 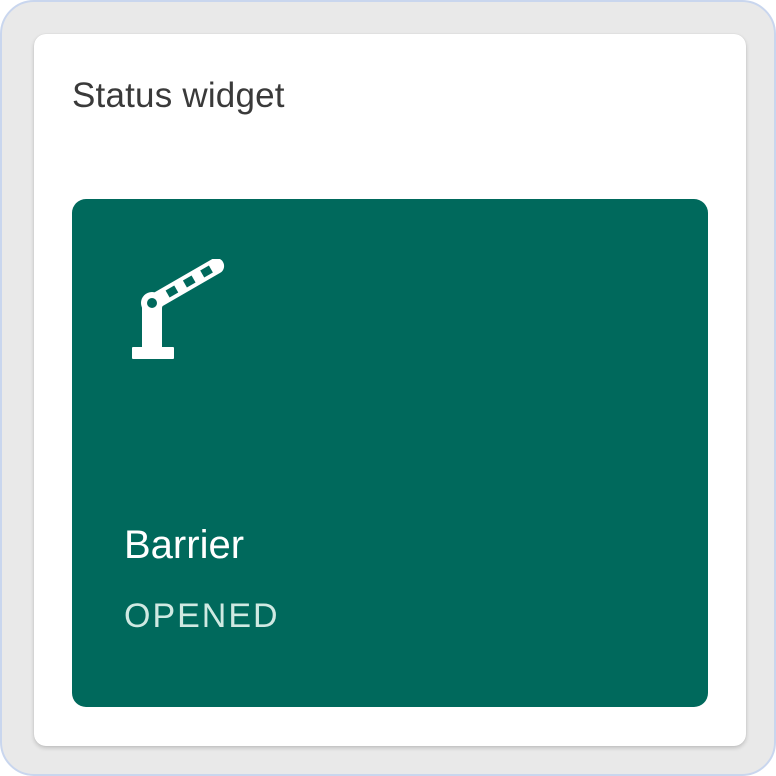 What do you see at coordinates (202, 616) in the screenshot?
I see `tile-status-text: OPENED` at bounding box center [202, 616].